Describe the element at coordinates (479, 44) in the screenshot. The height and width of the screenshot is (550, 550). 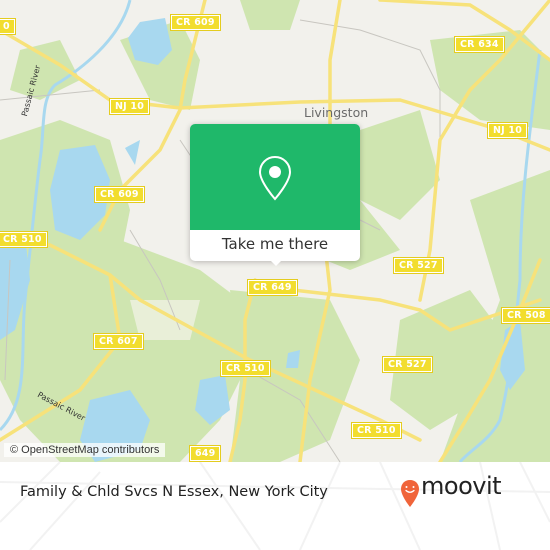
I see `road-shield: CR 634` at that location.